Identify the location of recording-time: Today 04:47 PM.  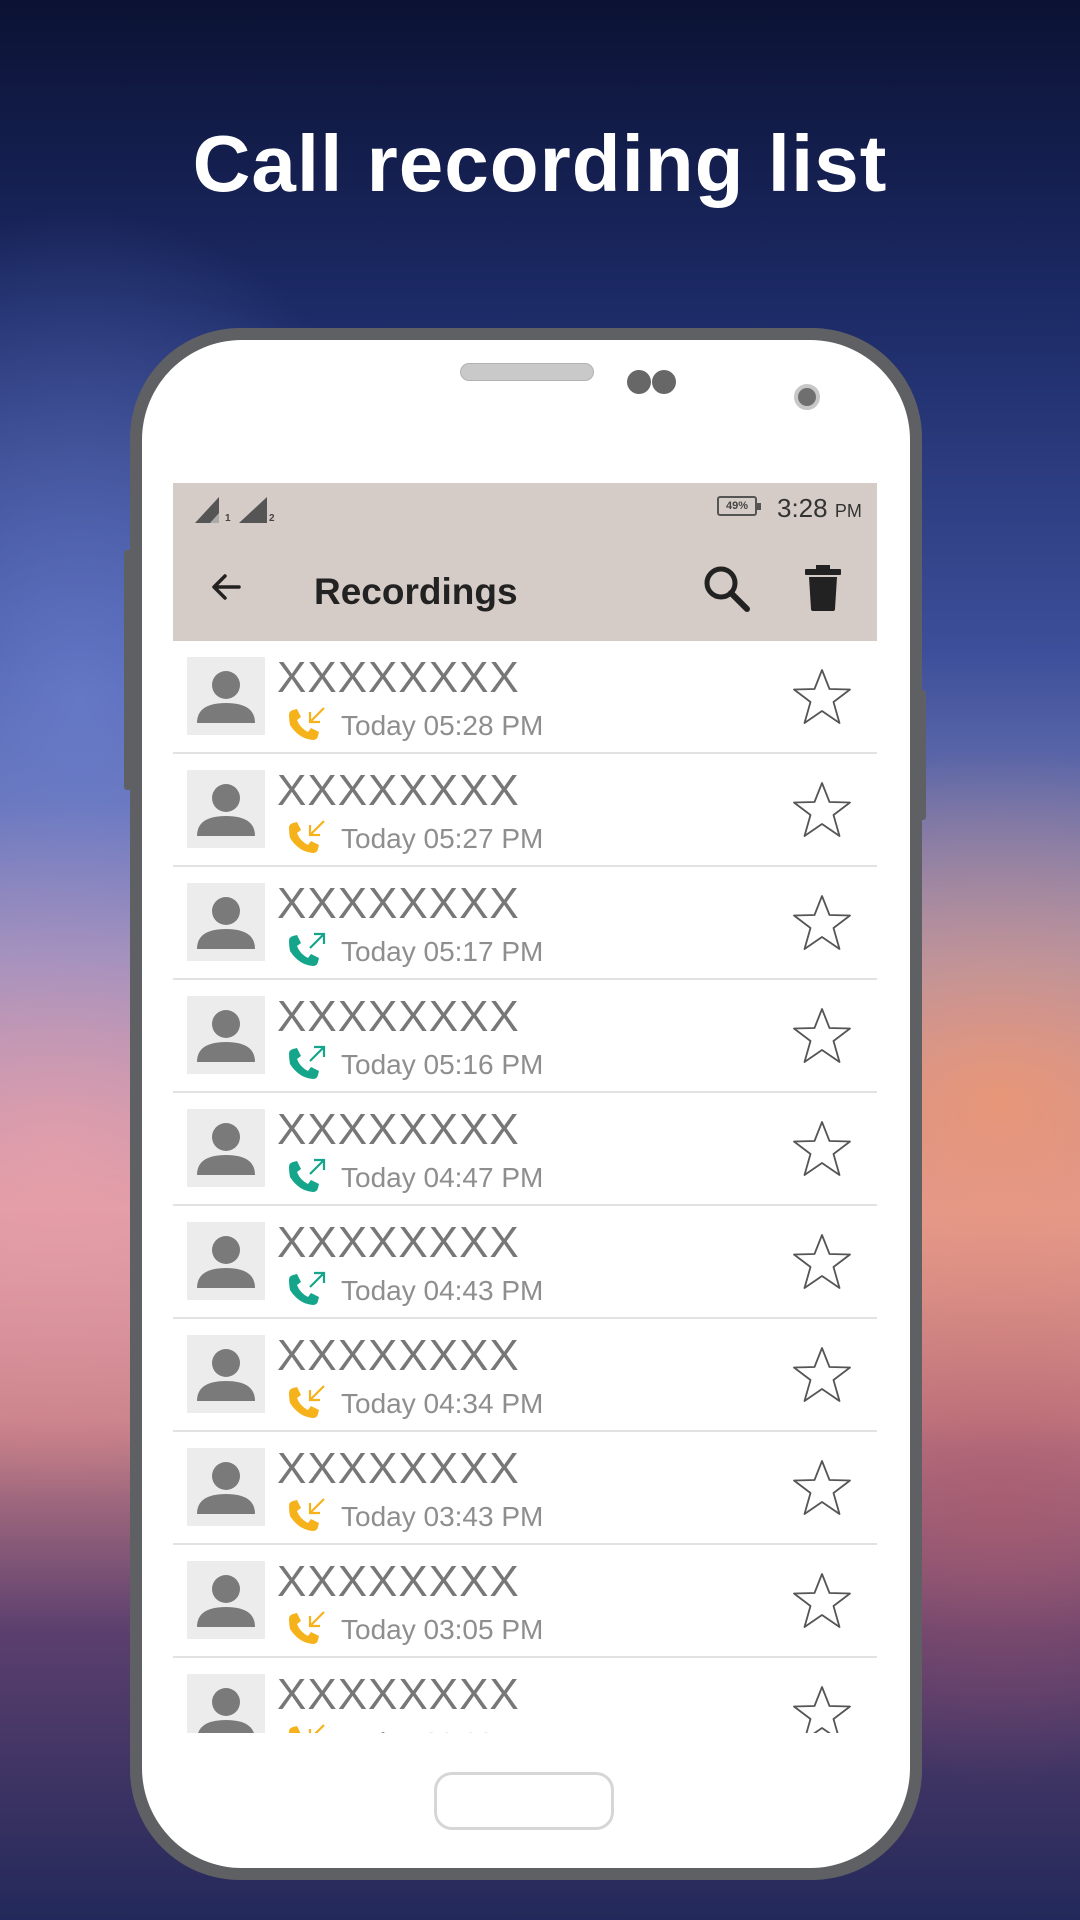
(442, 1177).